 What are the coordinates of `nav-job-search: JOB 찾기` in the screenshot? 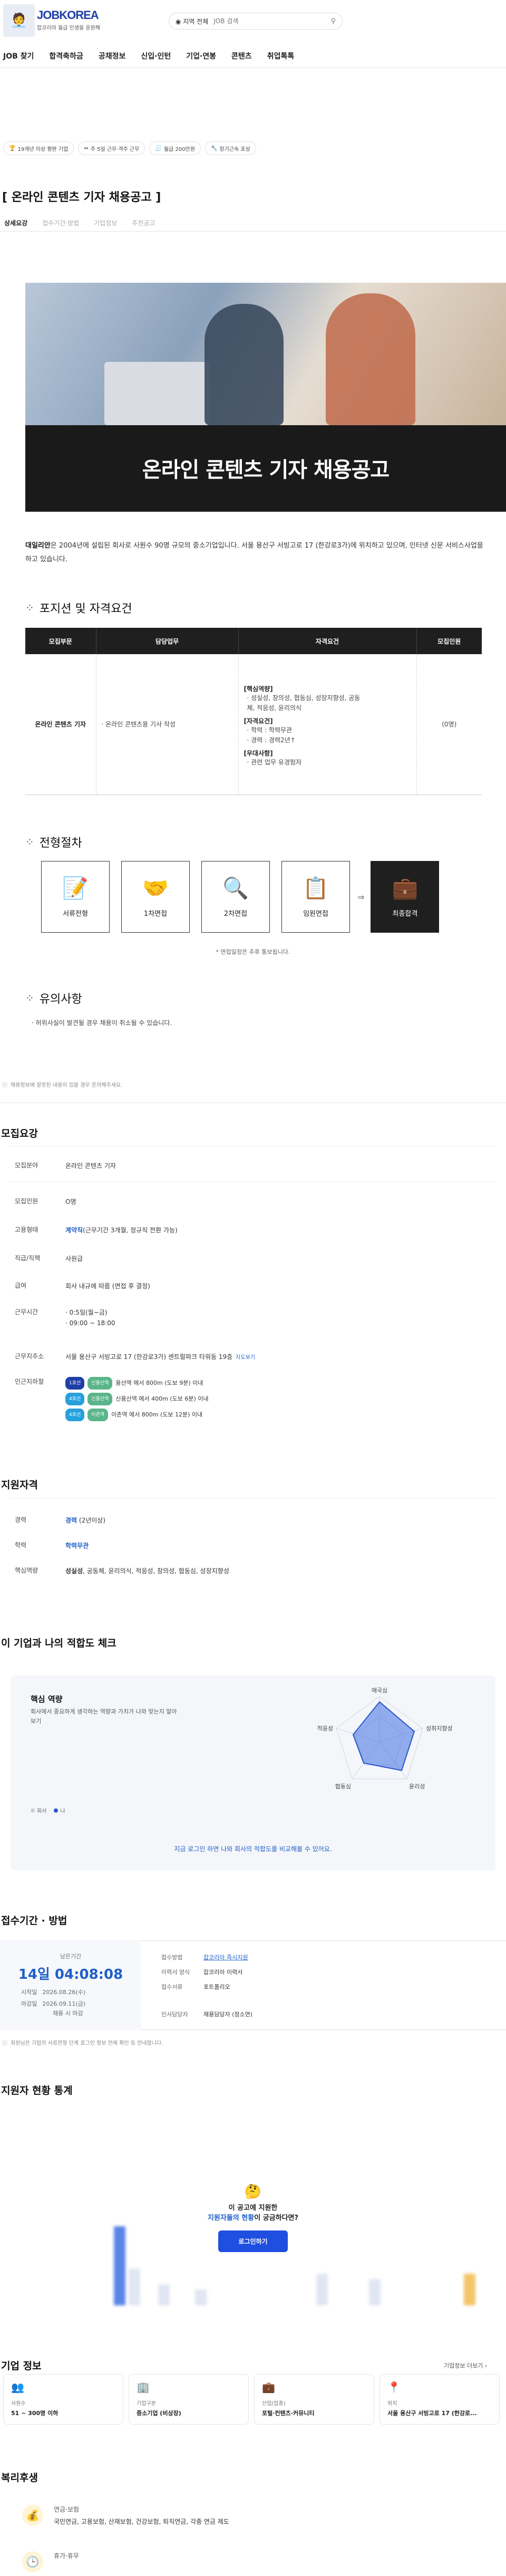 It's located at (18, 58).